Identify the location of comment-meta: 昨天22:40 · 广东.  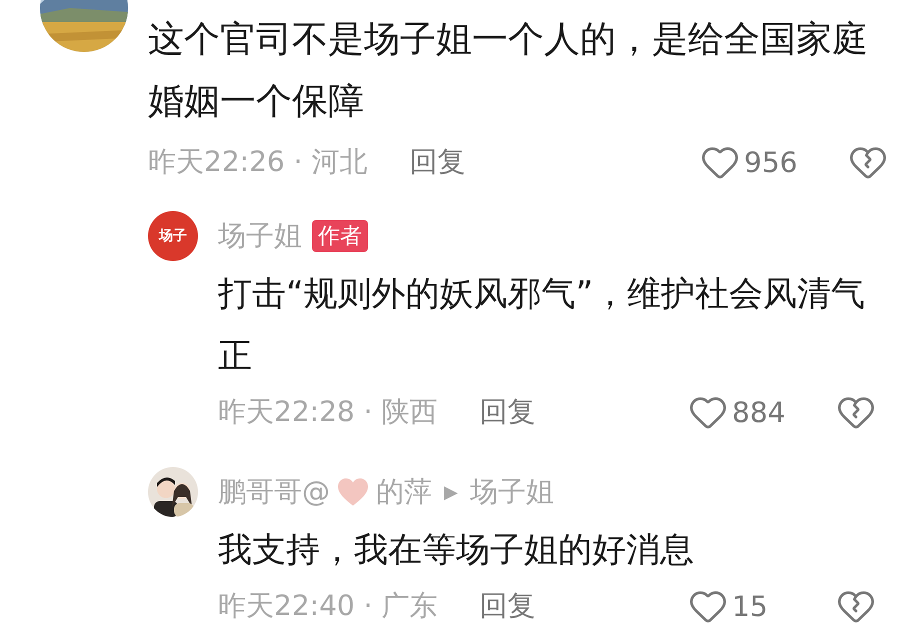
(328, 606).